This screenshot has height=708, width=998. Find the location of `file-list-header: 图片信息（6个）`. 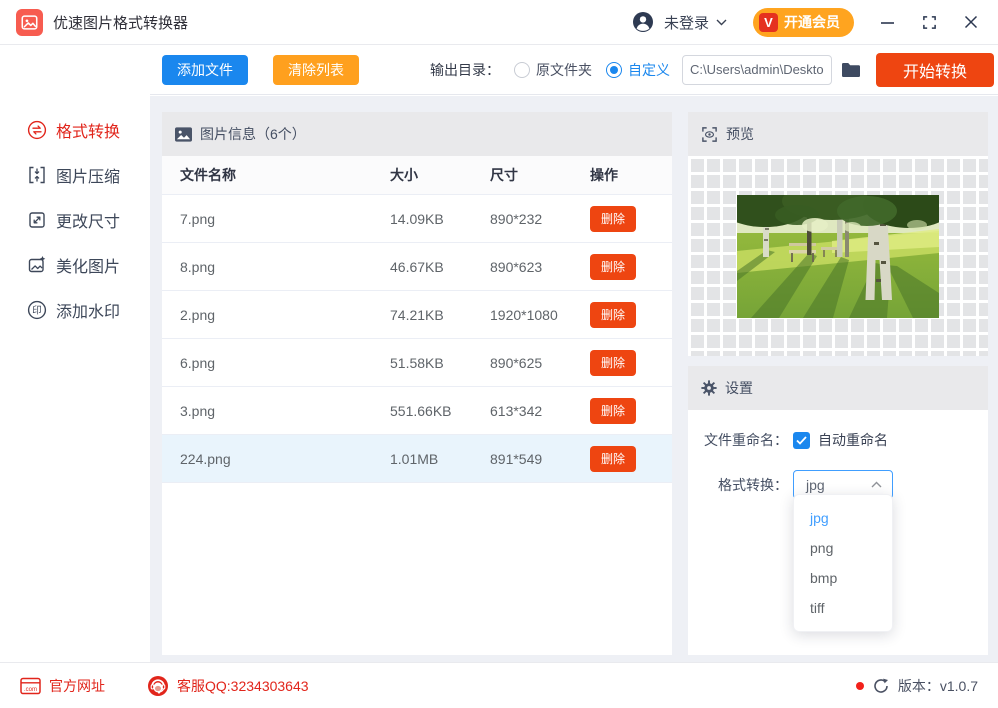

file-list-header: 图片信息（6个） is located at coordinates (417, 134).